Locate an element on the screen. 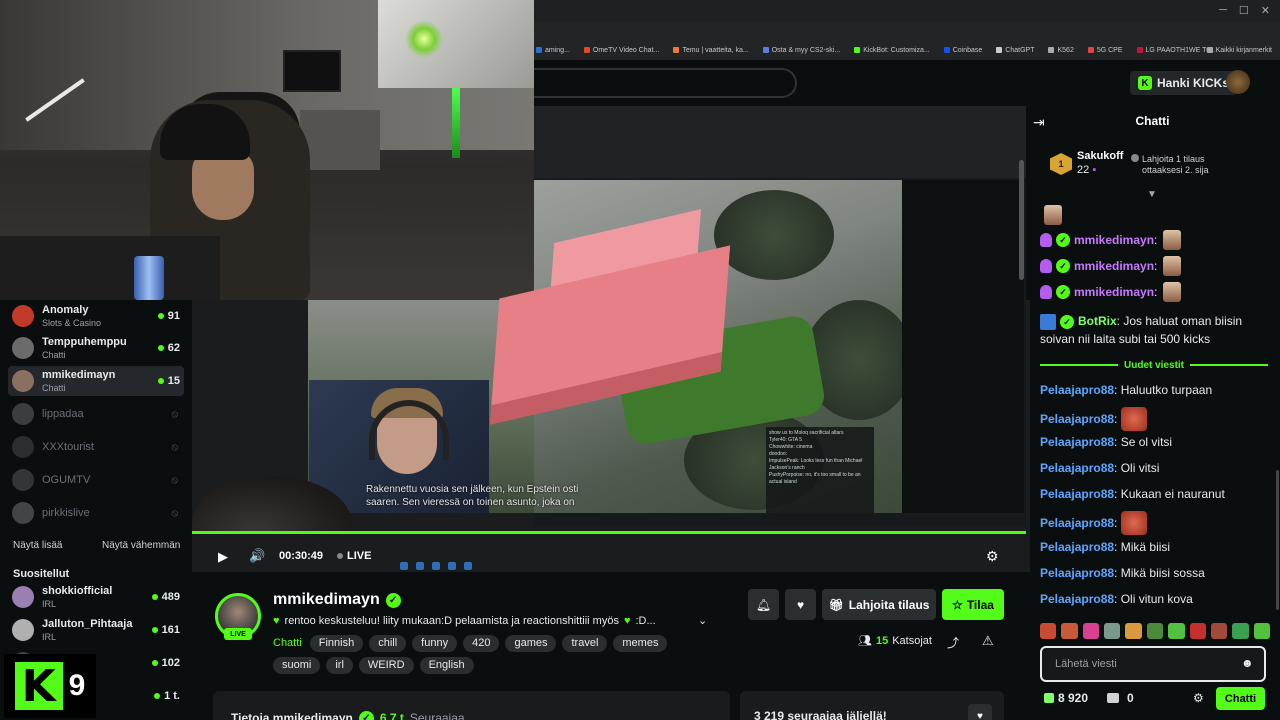  viewer-count: 161 is located at coordinates (165, 630).